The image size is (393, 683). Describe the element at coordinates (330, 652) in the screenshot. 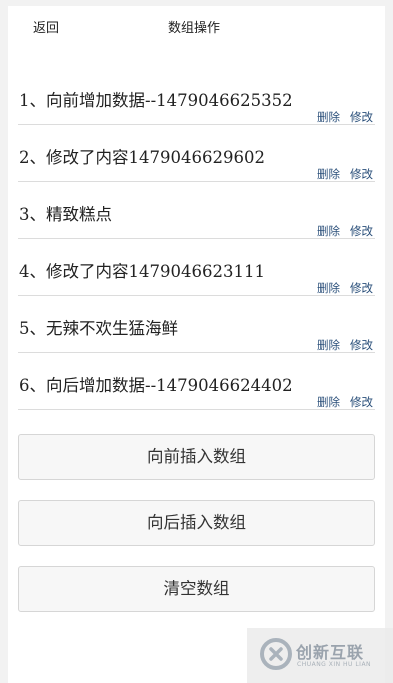

I see `brand-name-cn: 创新互联` at that location.